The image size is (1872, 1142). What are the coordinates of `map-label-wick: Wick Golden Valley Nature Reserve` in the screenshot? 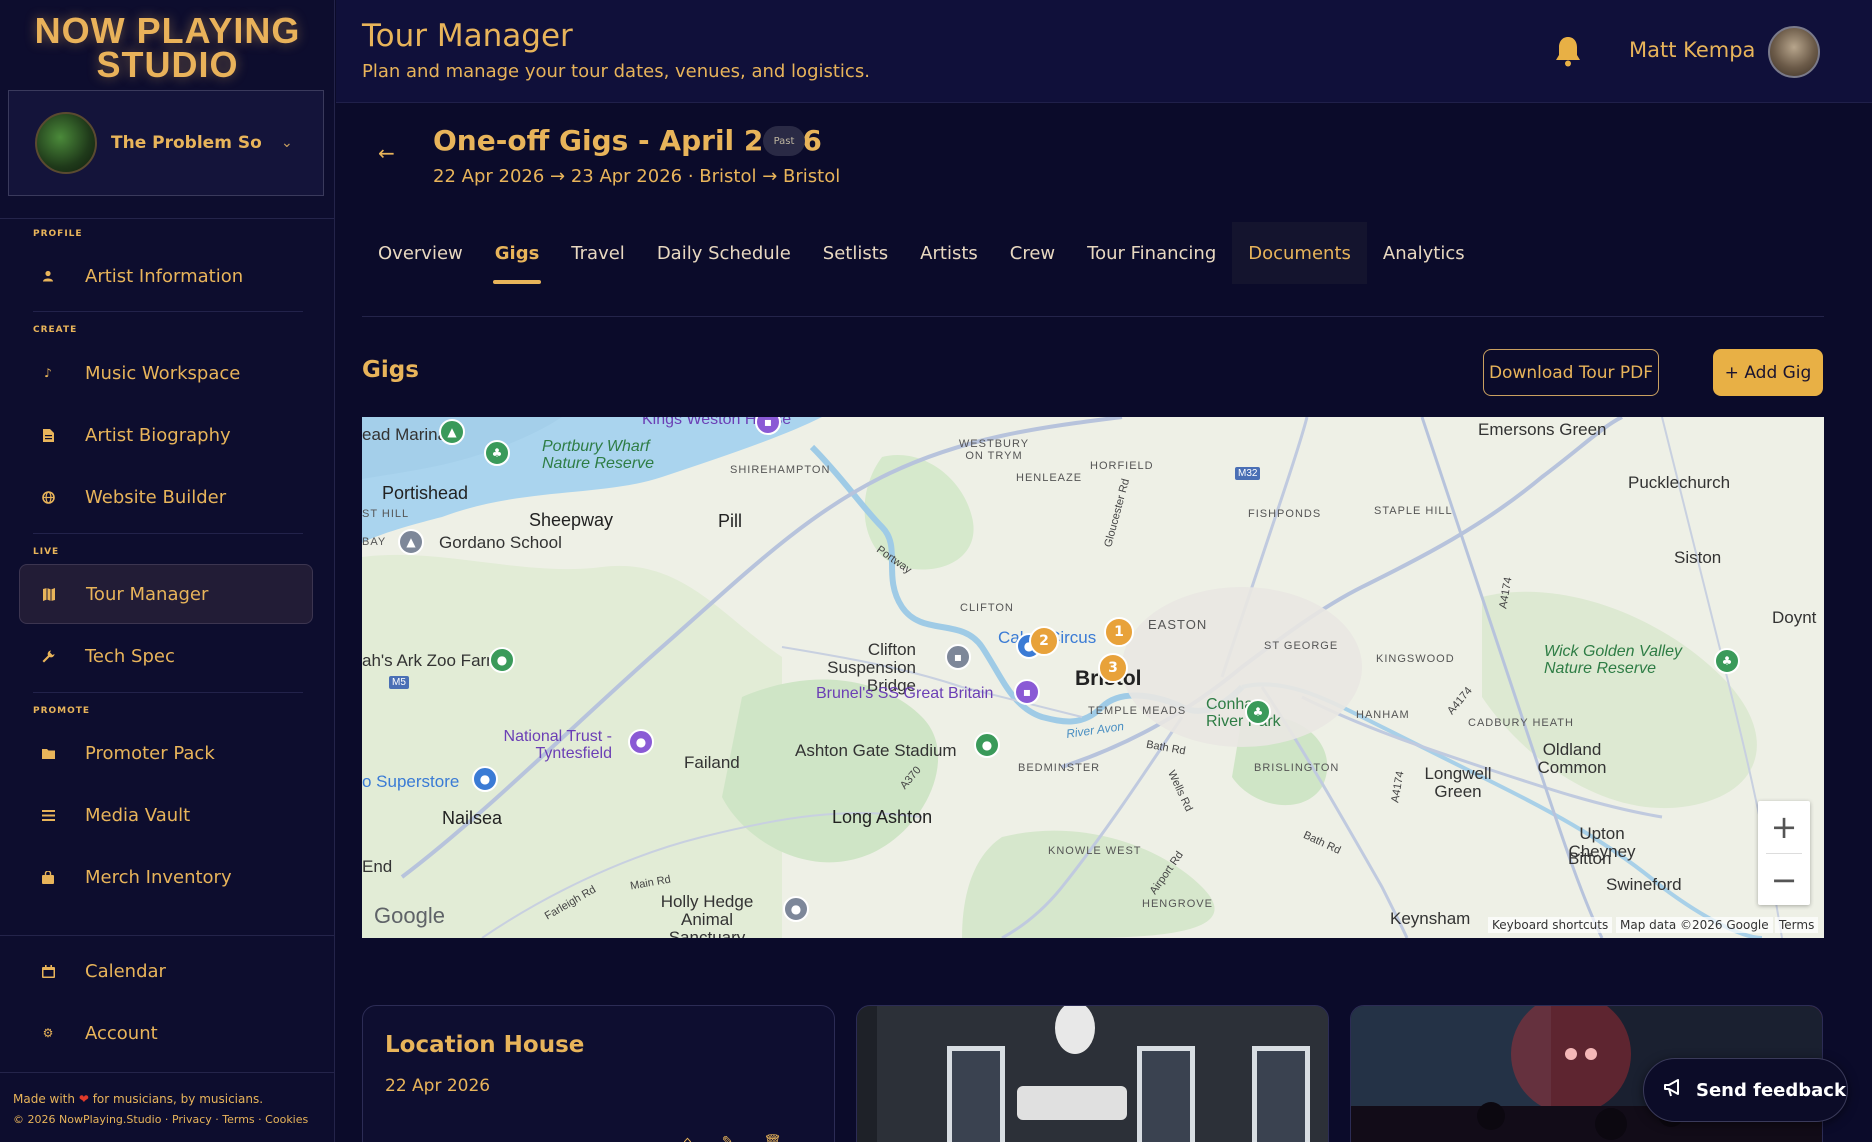 It's located at (1613, 660).